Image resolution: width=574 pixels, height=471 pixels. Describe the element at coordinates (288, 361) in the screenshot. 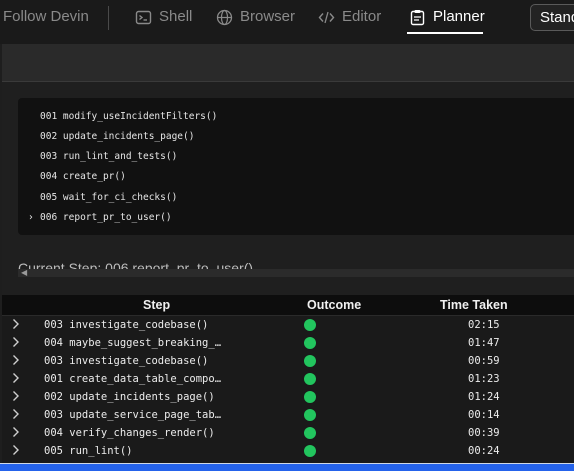

I see `table-row: 003 investigate_codebase() 00:59` at that location.